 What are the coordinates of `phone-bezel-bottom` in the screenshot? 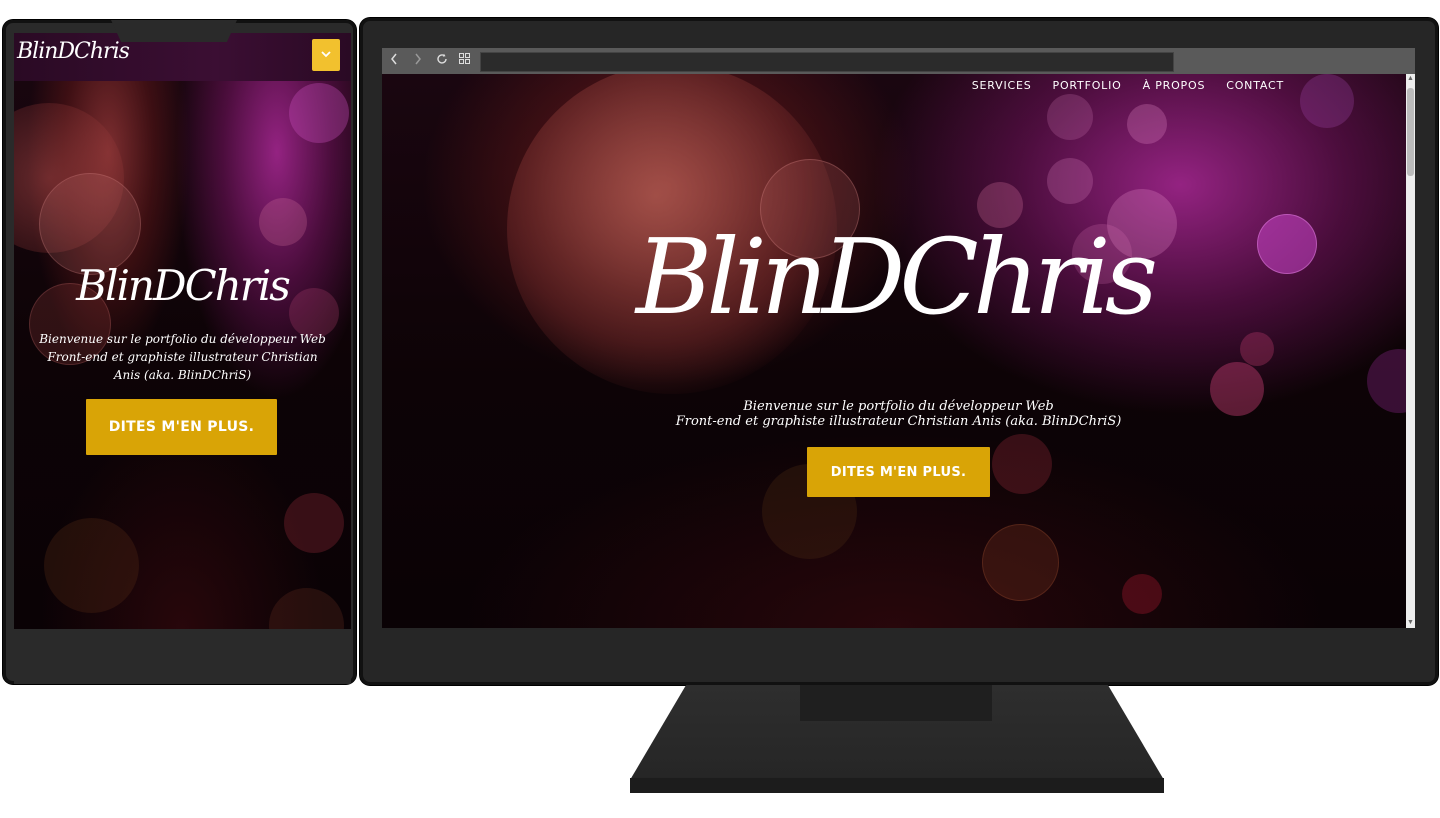 It's located at (182, 656).